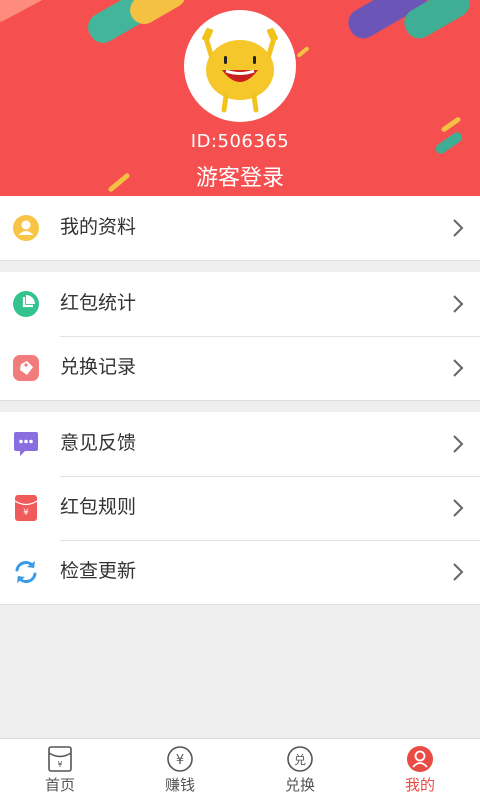 The width and height of the screenshot is (480, 801). Describe the element at coordinates (26, 228) in the screenshot. I see `user-icon` at that location.